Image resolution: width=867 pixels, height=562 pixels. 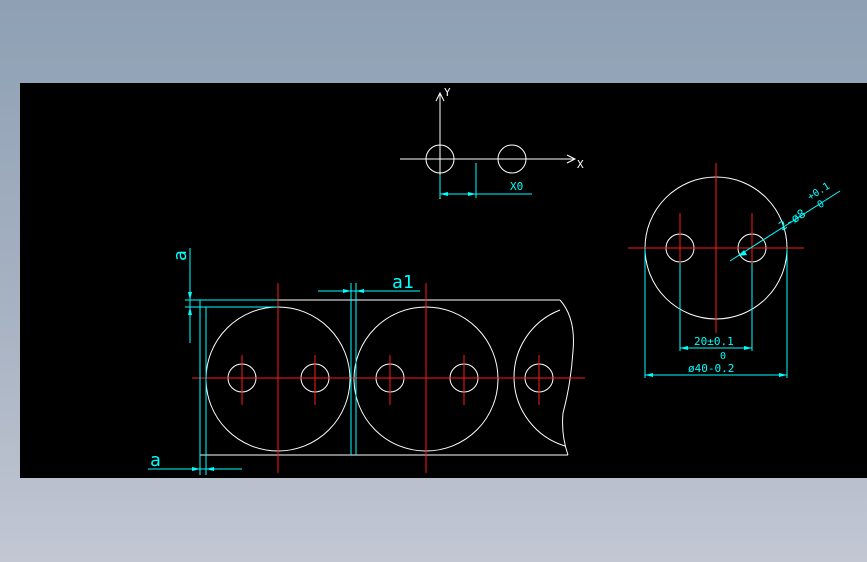 What do you see at coordinates (711, 368) in the screenshot?
I see `dia-dim-label: ø40-0.2` at bounding box center [711, 368].